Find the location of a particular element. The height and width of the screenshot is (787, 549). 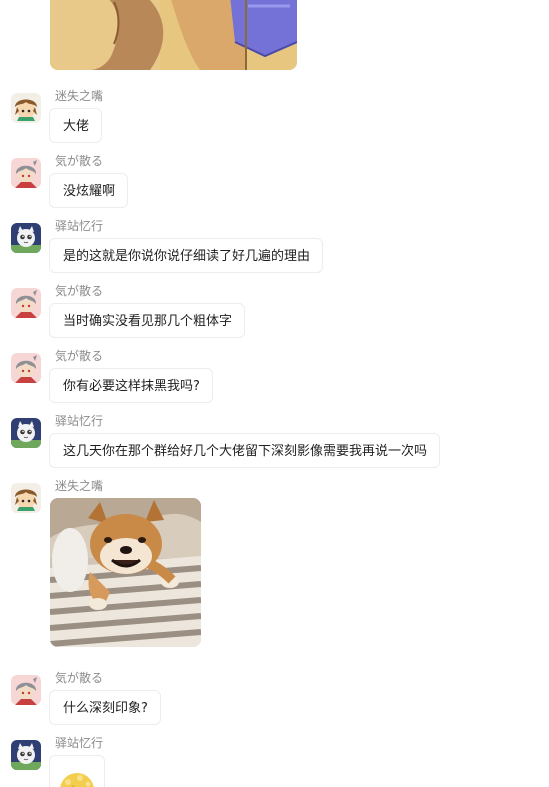

message-bubble: 当时确实没看见那几个粗体字 is located at coordinates (147, 320).